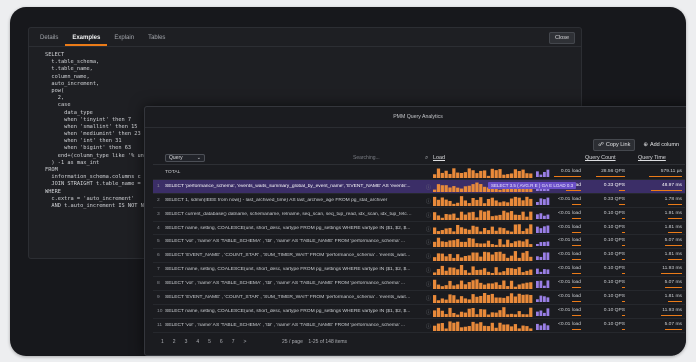  Describe the element at coordinates (292, 342) in the screenshot. I see `page-size-select: 25 / page` at that location.